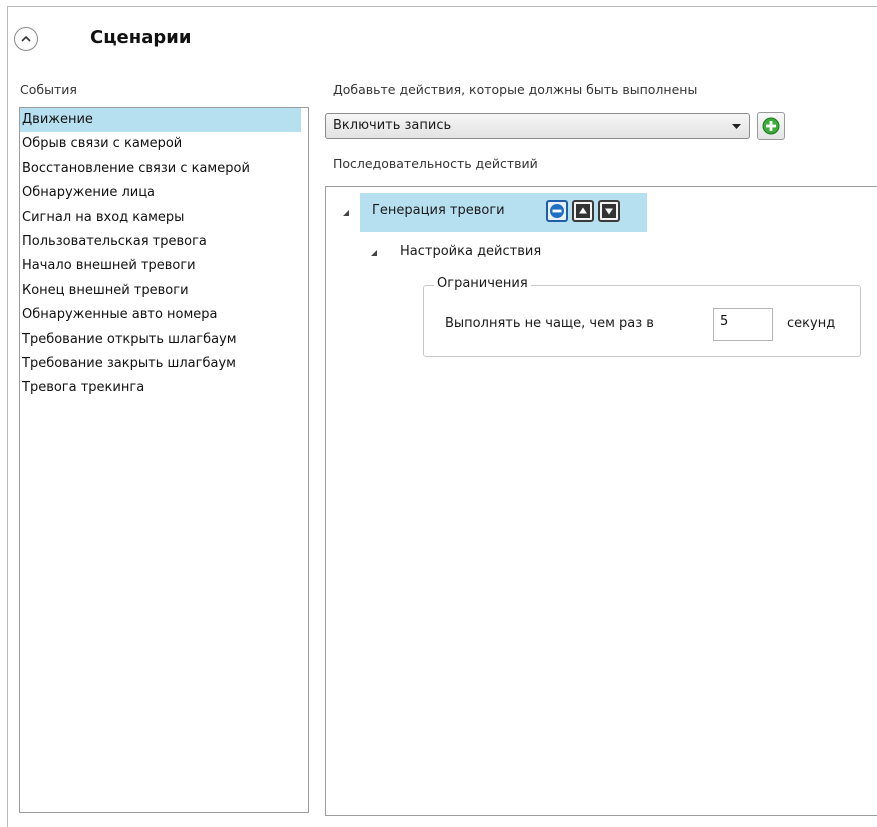 This screenshot has width=877, height=827. Describe the element at coordinates (164, 340) in the screenshot. I see `event-item-open-barrier: Требование открыть шлагбаум` at that location.